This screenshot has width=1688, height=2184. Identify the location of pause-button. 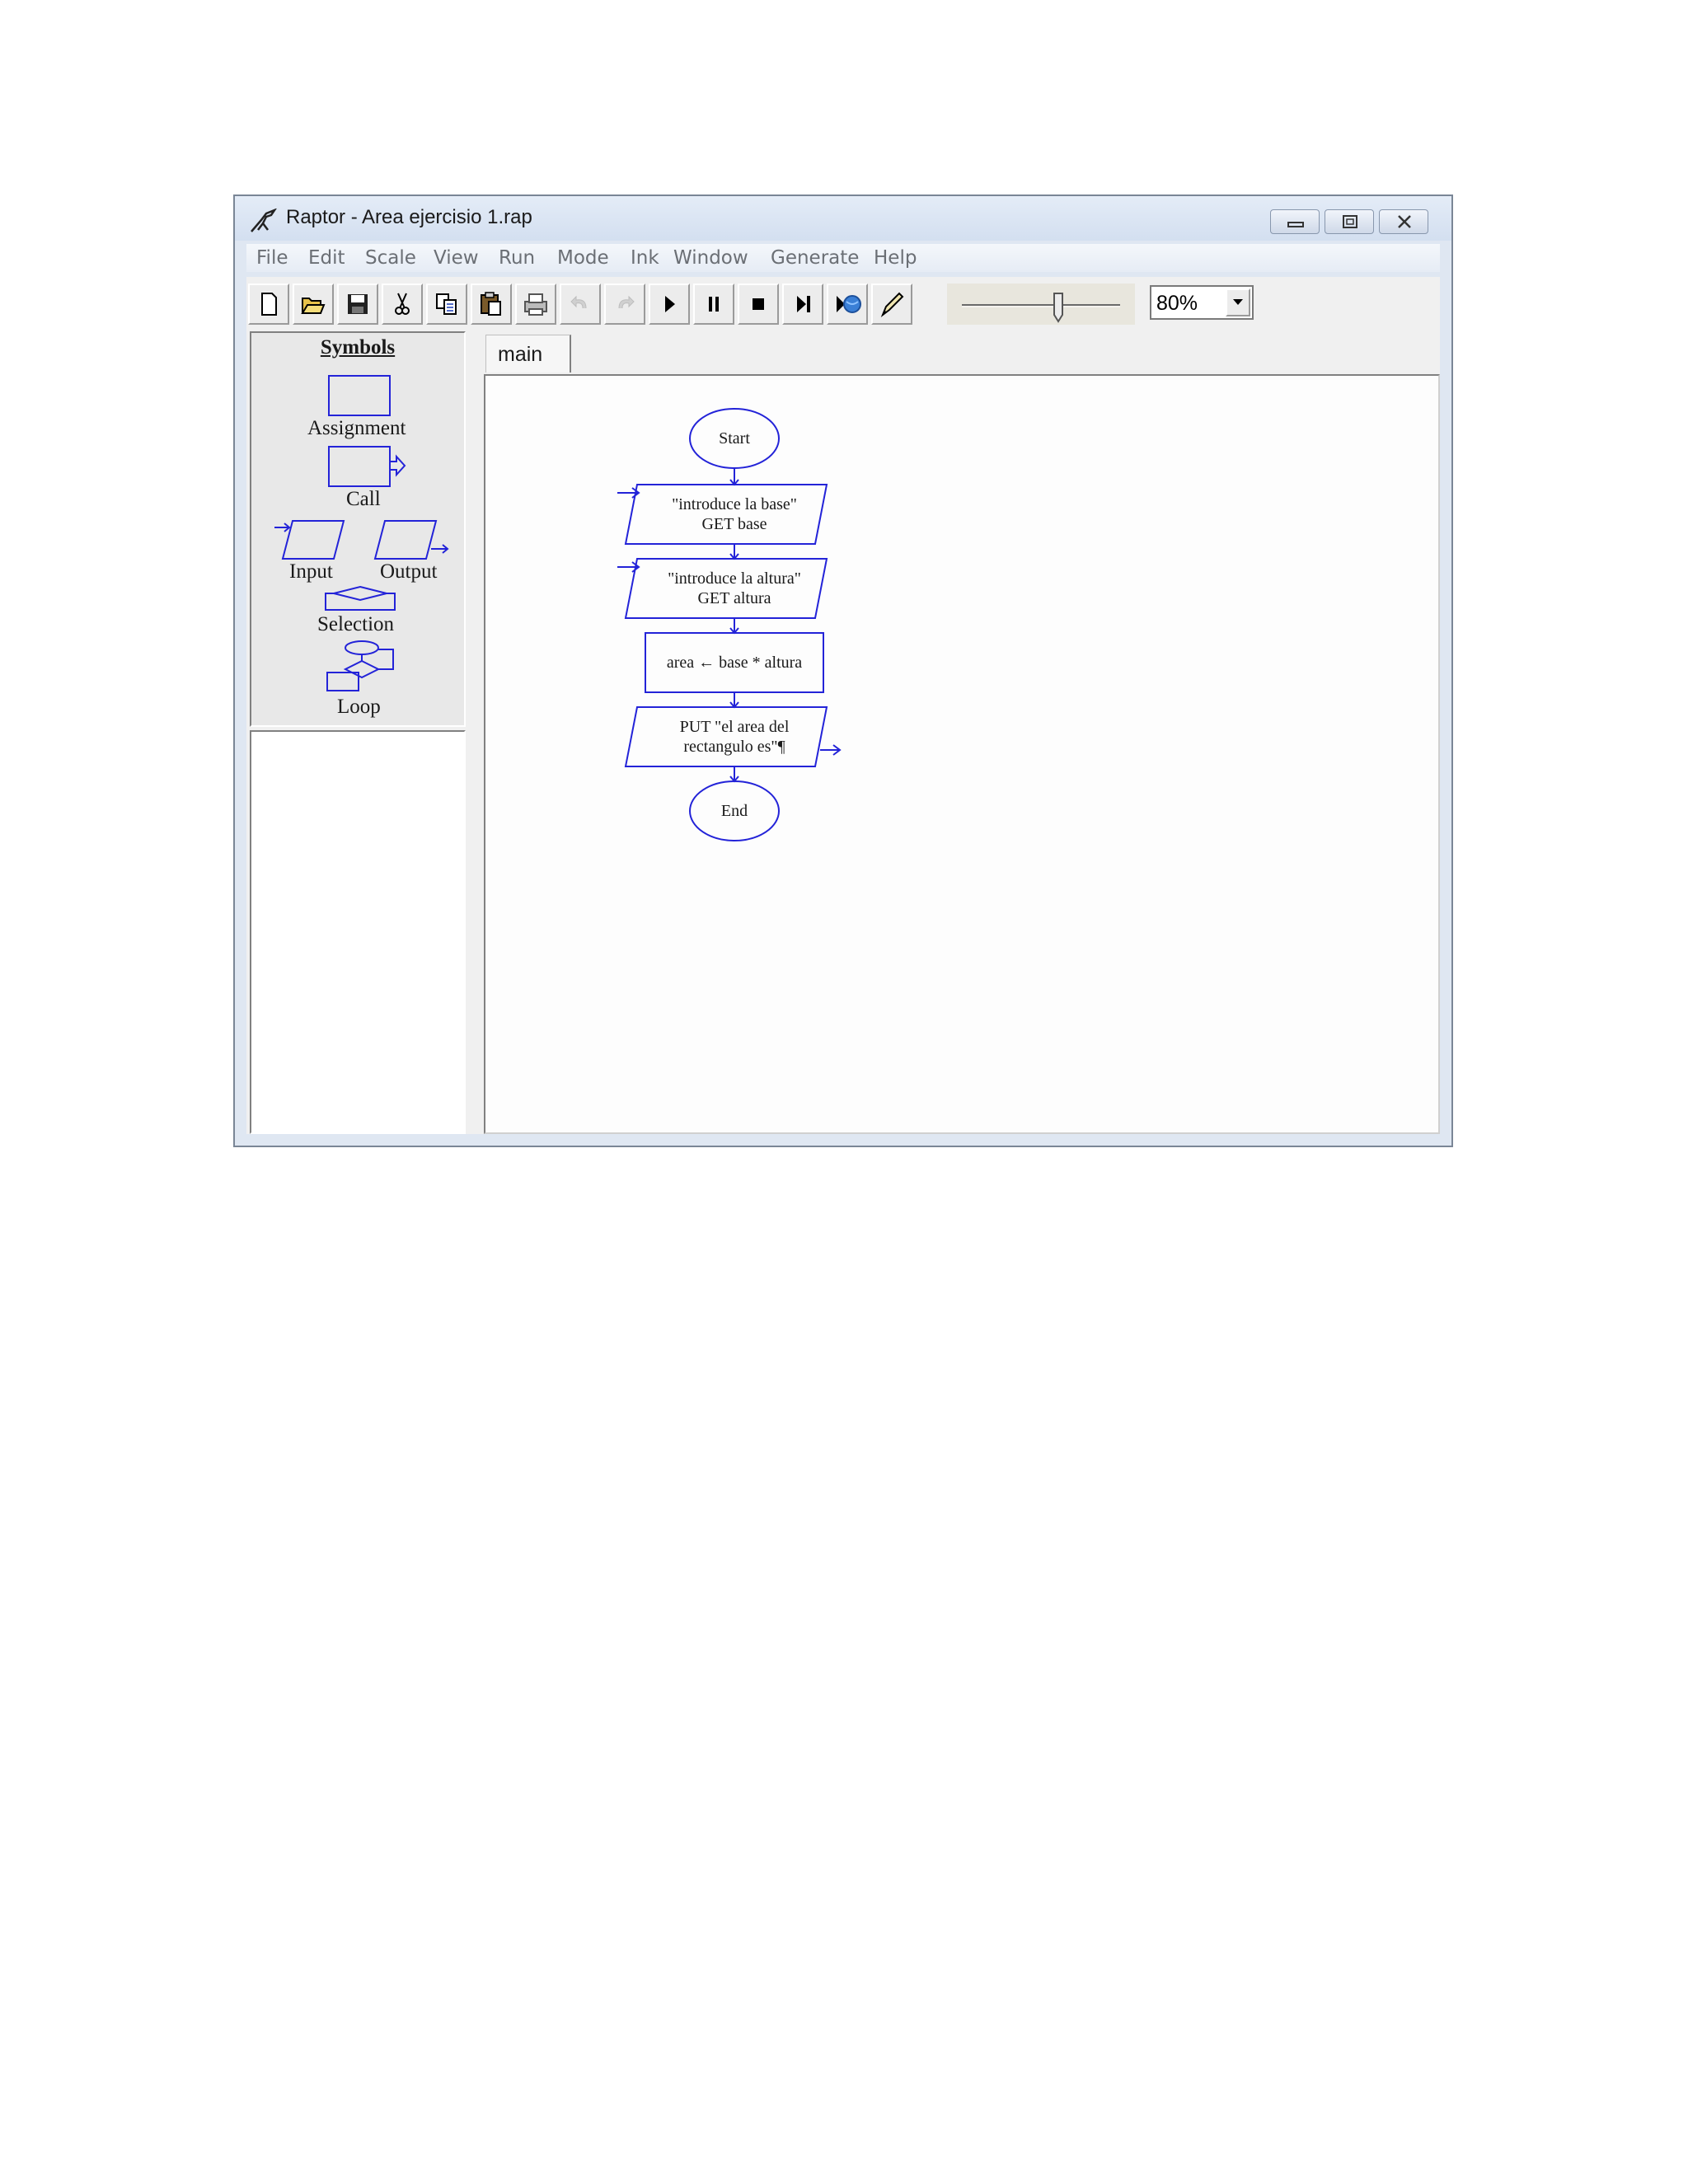
(714, 304).